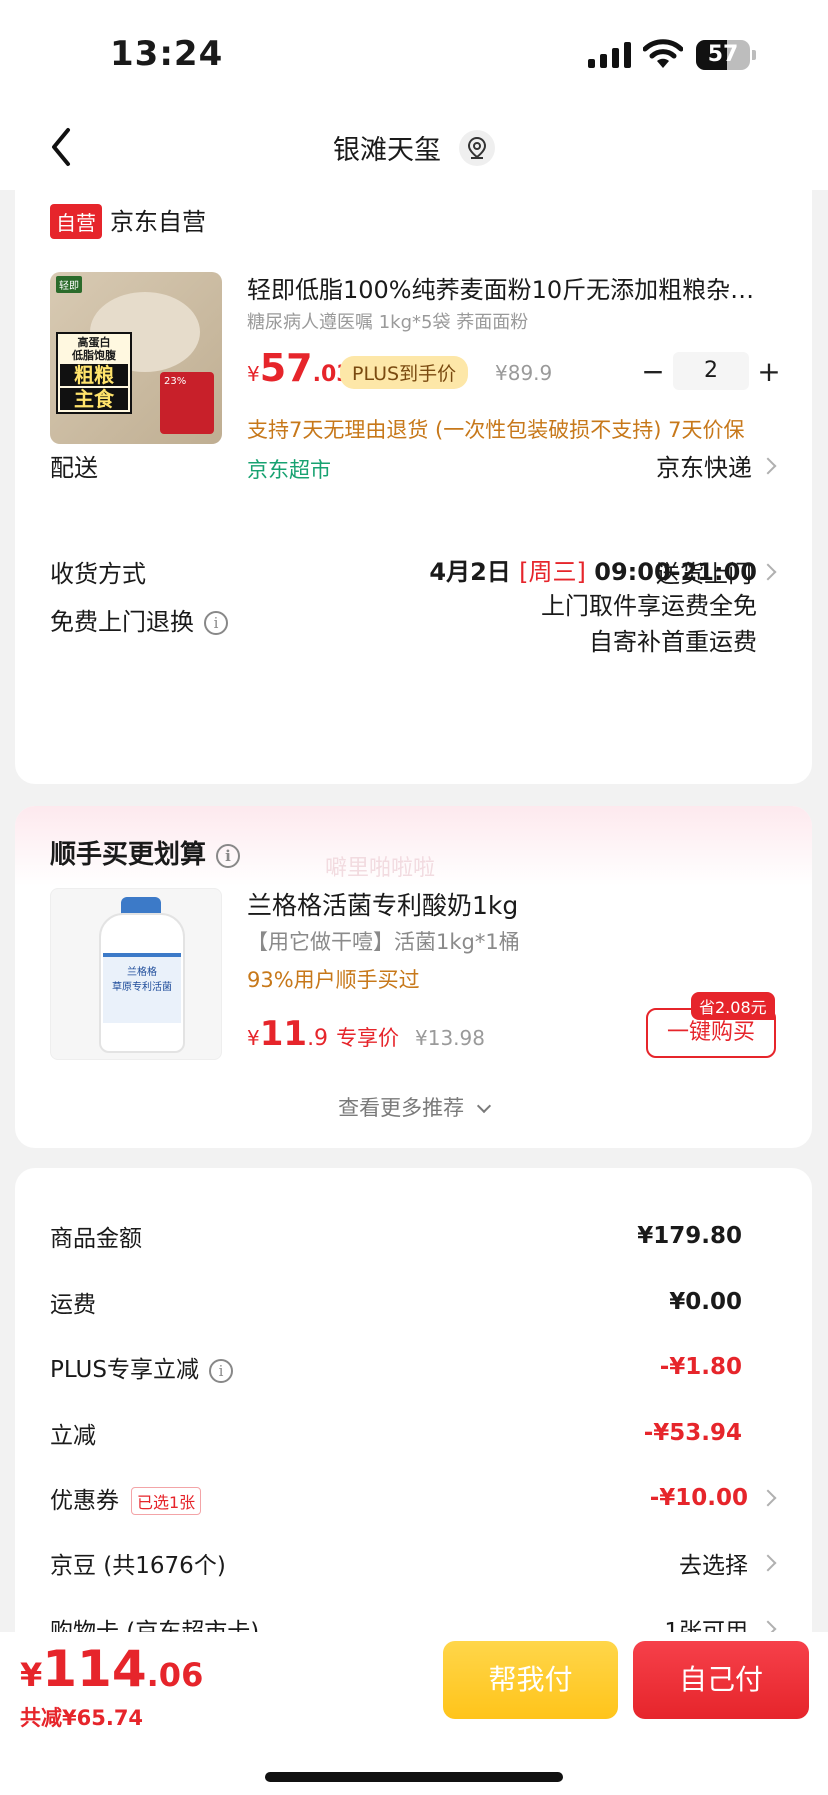  Describe the element at coordinates (380, 868) in the screenshot. I see `watermark-text: 噼里啪啦啦` at that location.